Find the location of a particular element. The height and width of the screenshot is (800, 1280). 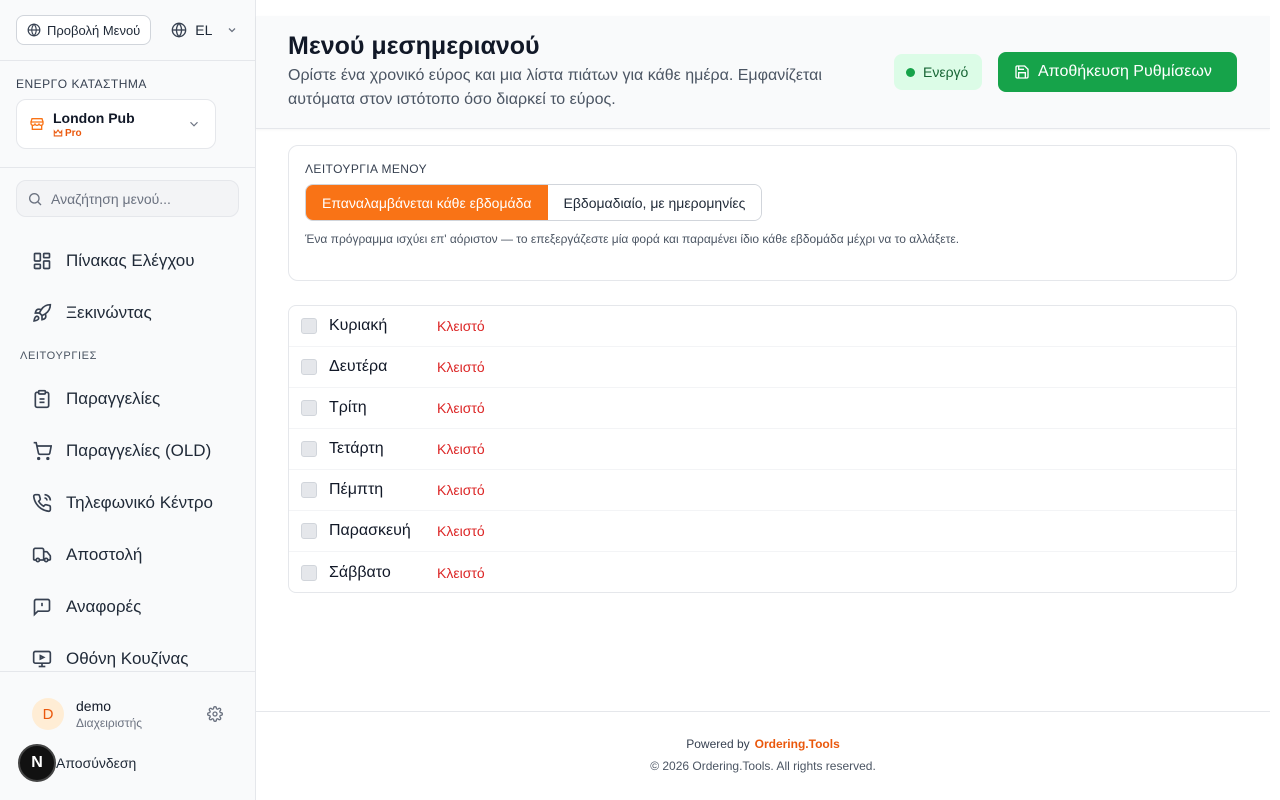

language-code: EL is located at coordinates (204, 30).